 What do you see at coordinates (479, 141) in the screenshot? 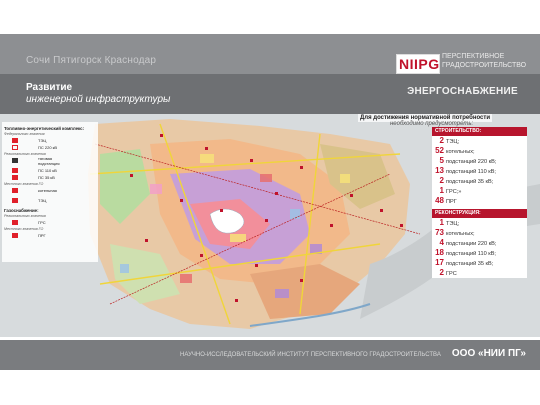
I see `list-item: 2 ТЭЦ;` at bounding box center [479, 141].